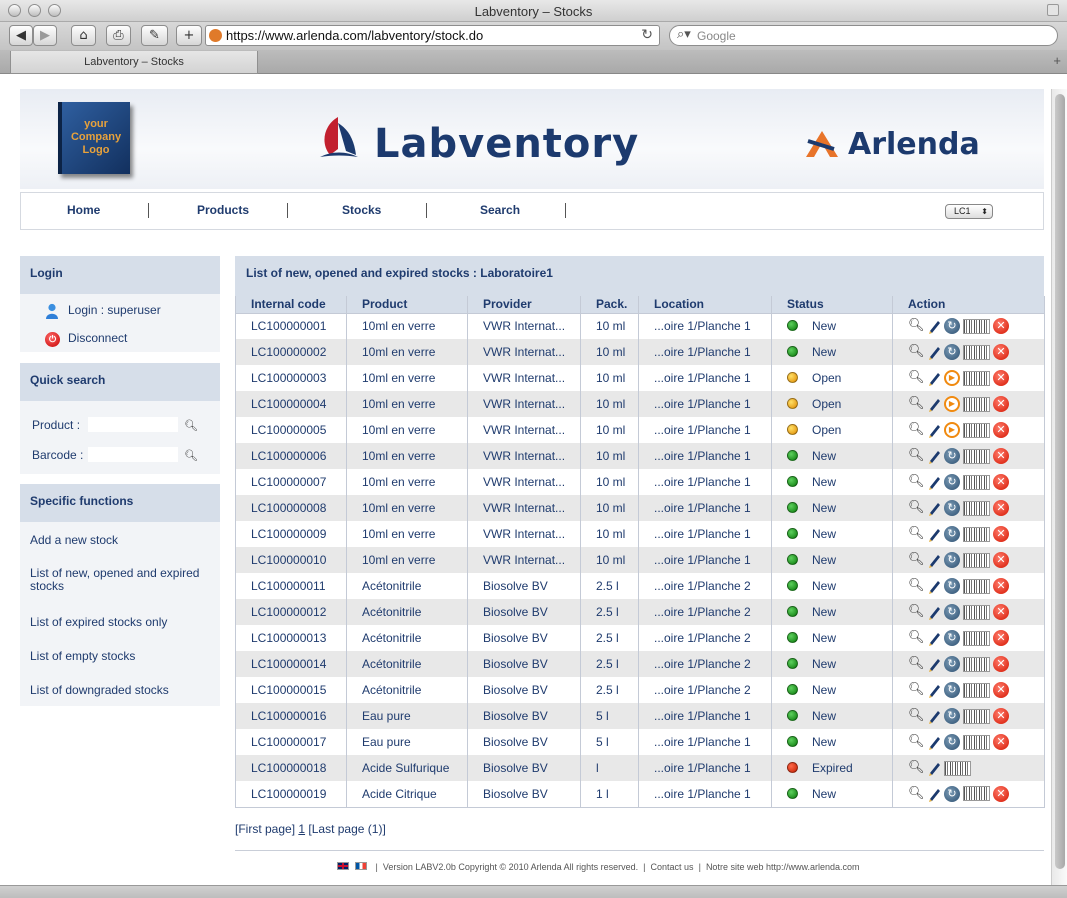  I want to click on cell-product: Acide Citrique, so click(407, 794).